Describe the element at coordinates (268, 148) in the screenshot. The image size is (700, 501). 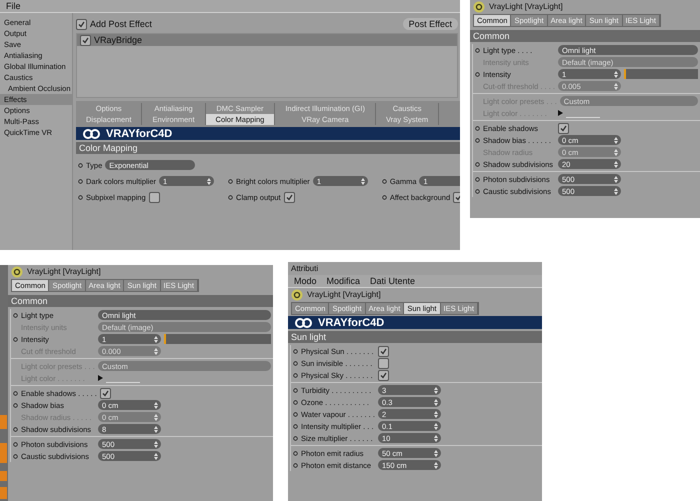
I see `section-header: Color Mapping` at that location.